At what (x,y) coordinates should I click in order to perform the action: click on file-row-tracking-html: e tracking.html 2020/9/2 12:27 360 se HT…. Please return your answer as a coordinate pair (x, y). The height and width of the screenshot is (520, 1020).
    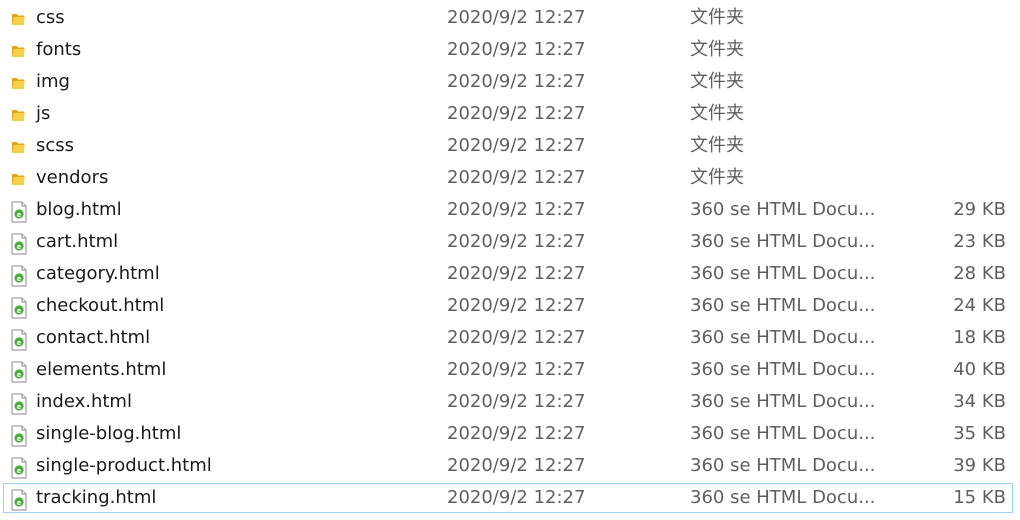
    Looking at the image, I should click on (508, 498).